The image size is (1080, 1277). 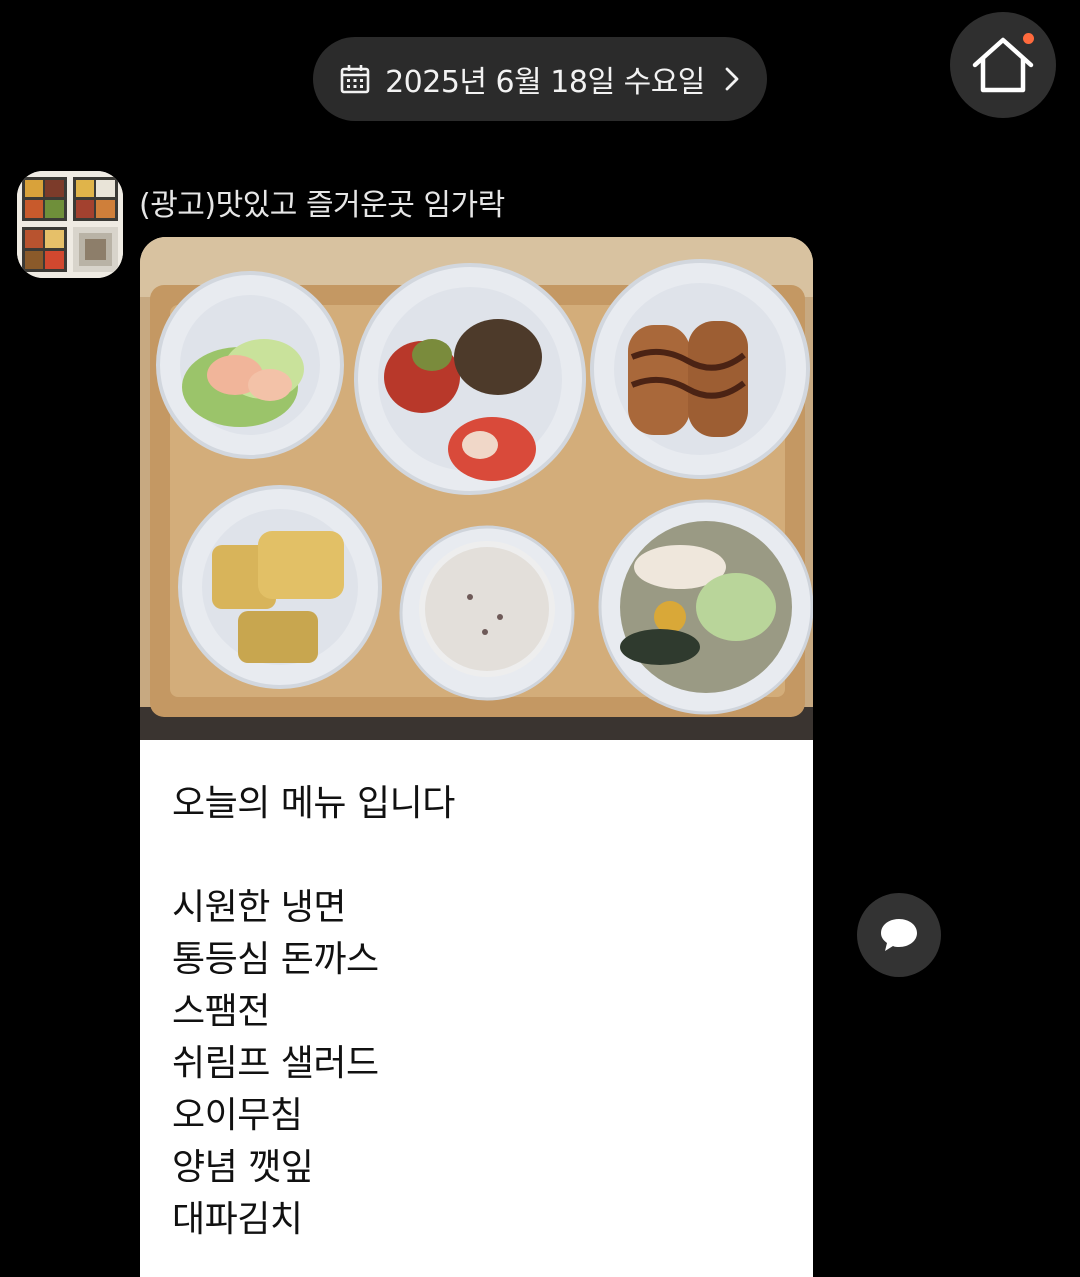 What do you see at coordinates (322, 205) in the screenshot?
I see `sender-name: (광고)맛있고 즐거운곳 임가락` at bounding box center [322, 205].